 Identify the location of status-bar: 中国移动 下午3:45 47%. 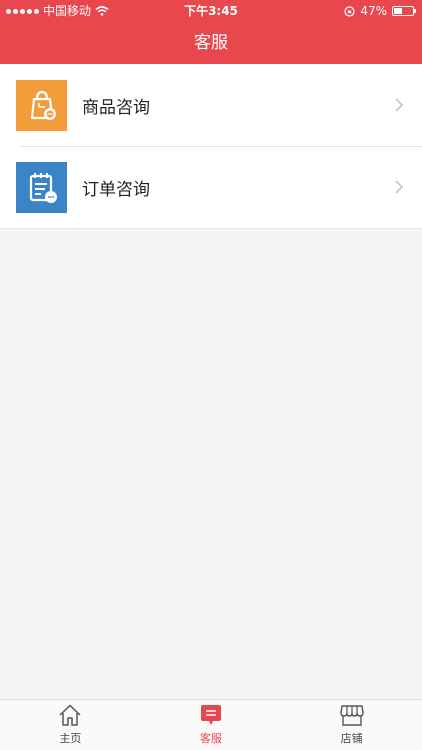
(211, 11).